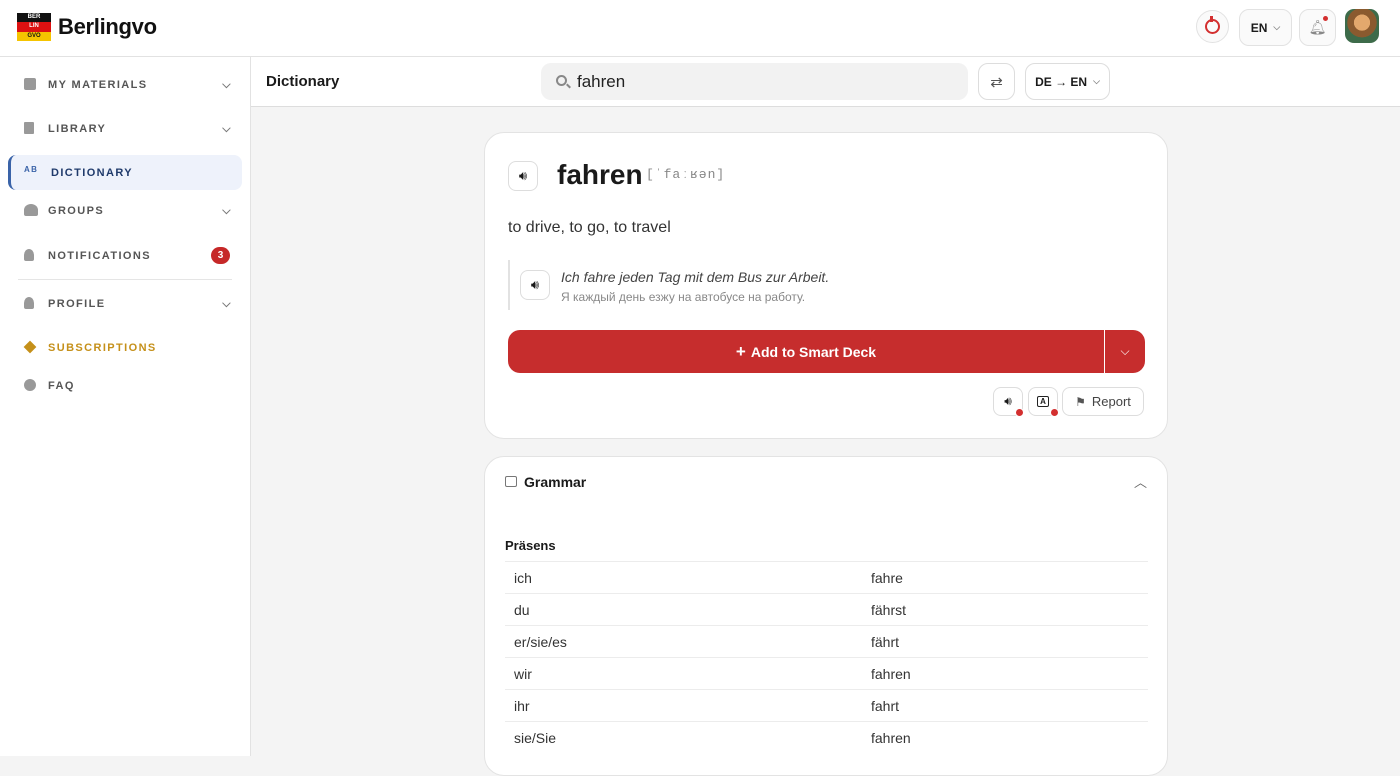 The width and height of the screenshot is (1400, 776). I want to click on chevron-up-icon: ︿, so click(1140, 481).